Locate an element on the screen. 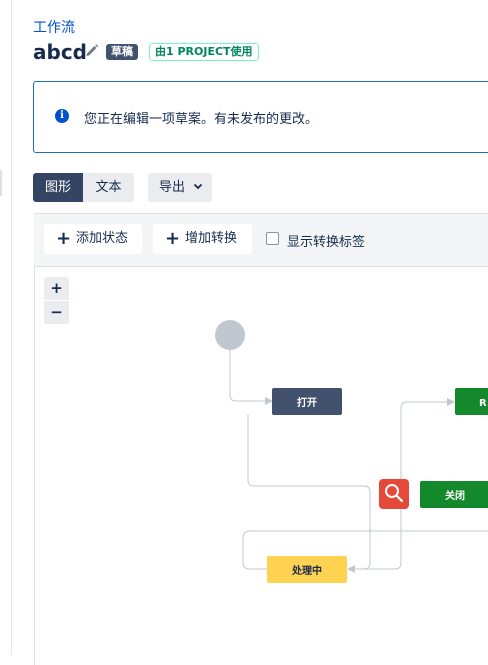 The width and height of the screenshot is (488, 665). status-closed-label: 关闭 is located at coordinates (455, 495).